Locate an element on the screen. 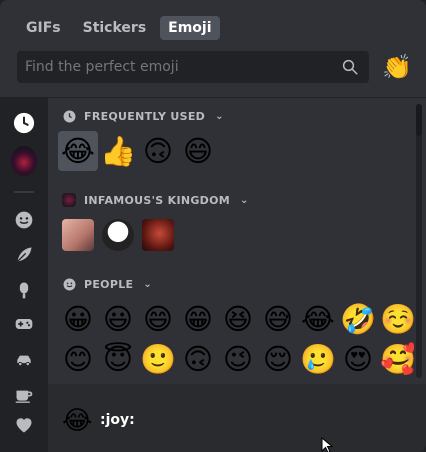  category-header-frequent: FREQUENTLY USED ⌄ is located at coordinates (143, 116).